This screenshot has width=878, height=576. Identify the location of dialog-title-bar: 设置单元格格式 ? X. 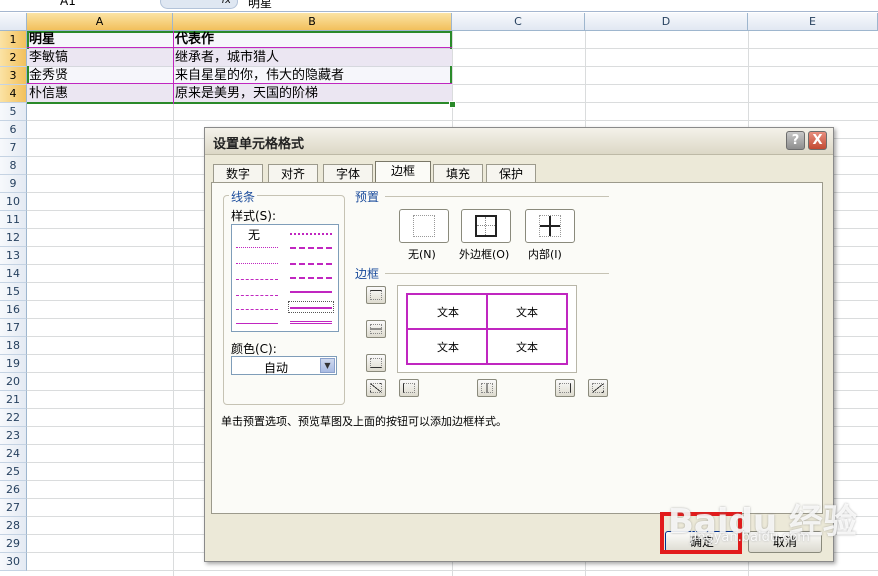
(519, 141).